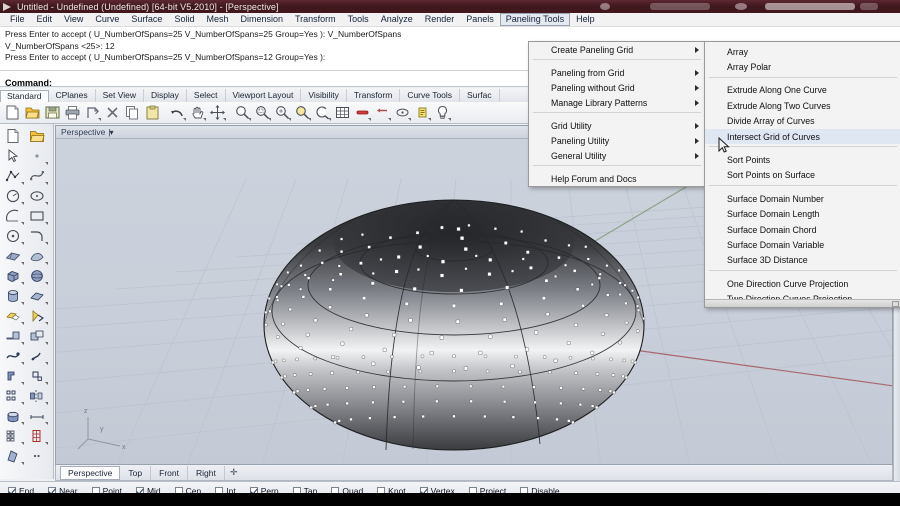 The width and height of the screenshot is (900, 506). What do you see at coordinates (802, 105) in the screenshot?
I see `submenu-item-extrude-along-two-curves: Extrude Along Two Curves` at bounding box center [802, 105].